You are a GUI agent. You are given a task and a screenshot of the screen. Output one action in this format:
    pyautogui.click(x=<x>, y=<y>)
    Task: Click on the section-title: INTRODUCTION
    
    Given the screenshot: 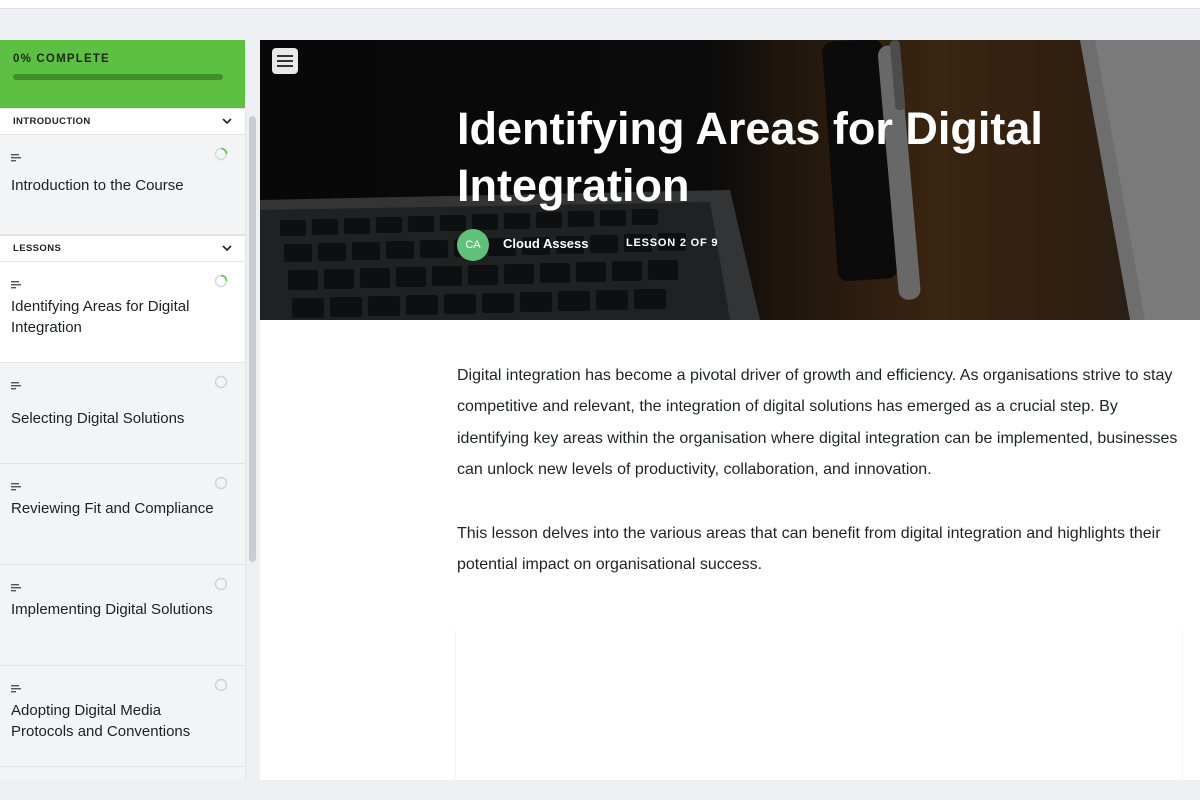 What is the action you would take?
    pyautogui.click(x=52, y=121)
    